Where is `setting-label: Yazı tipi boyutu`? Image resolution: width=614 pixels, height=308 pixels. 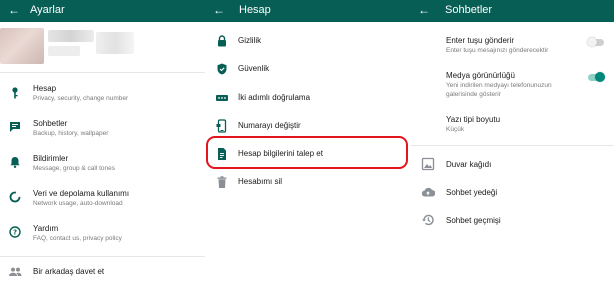 setting-label: Yazı tipi boyutu is located at coordinates (473, 119).